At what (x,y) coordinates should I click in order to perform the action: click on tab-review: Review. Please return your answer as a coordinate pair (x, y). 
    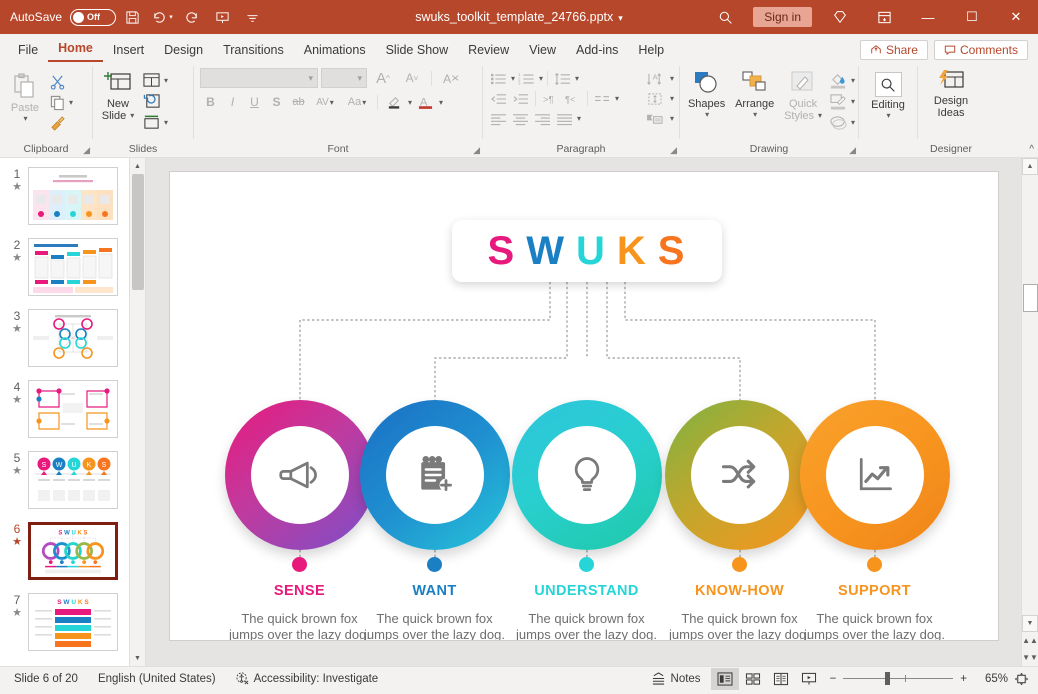
    Looking at the image, I should click on (488, 50).